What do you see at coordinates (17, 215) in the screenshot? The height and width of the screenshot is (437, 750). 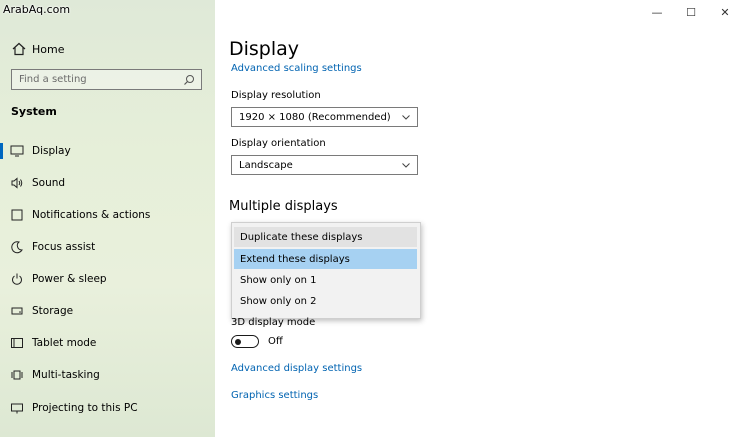 I see `notification-icon` at bounding box center [17, 215].